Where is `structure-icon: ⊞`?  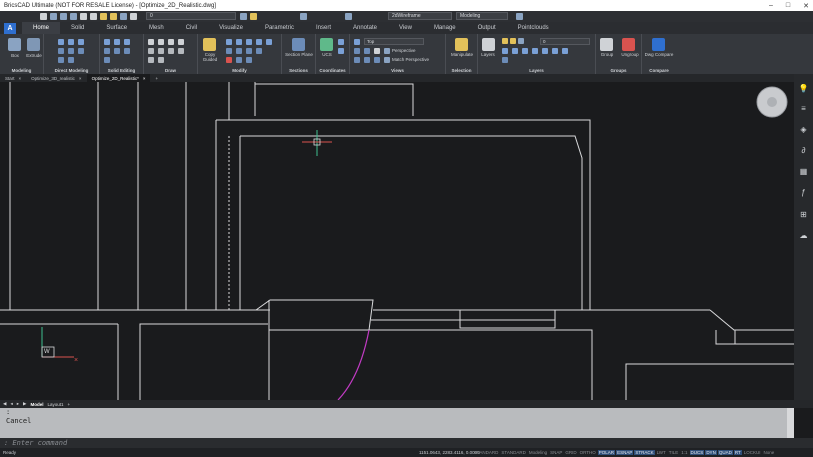 structure-icon: ⊞ is located at coordinates (803, 215).